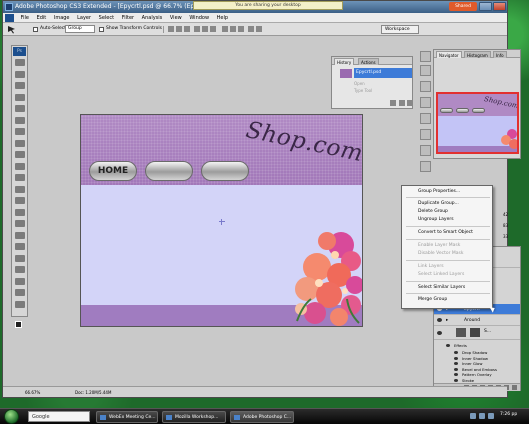 The width and height of the screenshot is (529, 424). What do you see at coordinates (20, 281) in the screenshot?
I see `3d-tool-icon` at bounding box center [20, 281].